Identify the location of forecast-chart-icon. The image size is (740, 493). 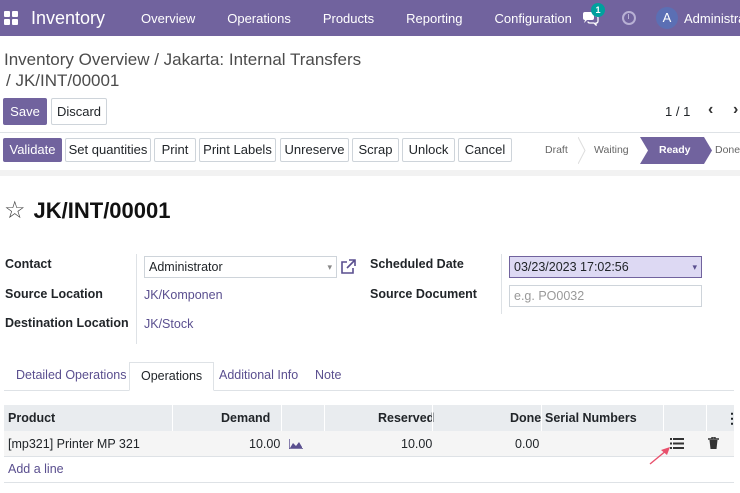
(296, 444).